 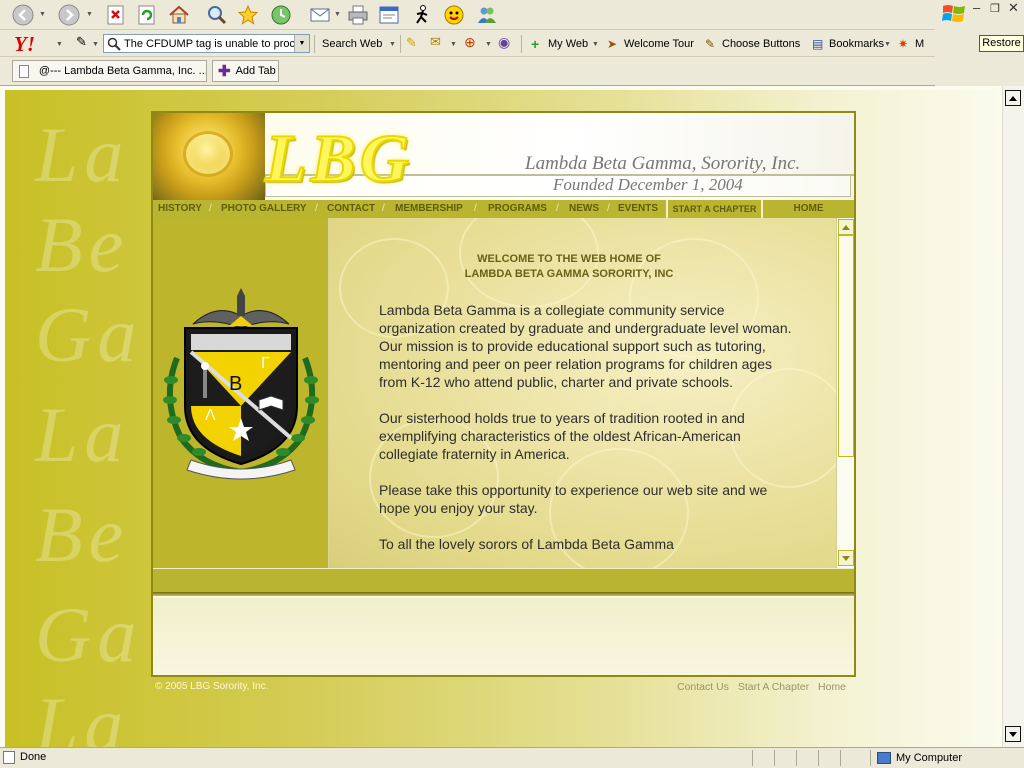 What do you see at coordinates (422, 15) in the screenshot?
I see `aim-button` at bounding box center [422, 15].